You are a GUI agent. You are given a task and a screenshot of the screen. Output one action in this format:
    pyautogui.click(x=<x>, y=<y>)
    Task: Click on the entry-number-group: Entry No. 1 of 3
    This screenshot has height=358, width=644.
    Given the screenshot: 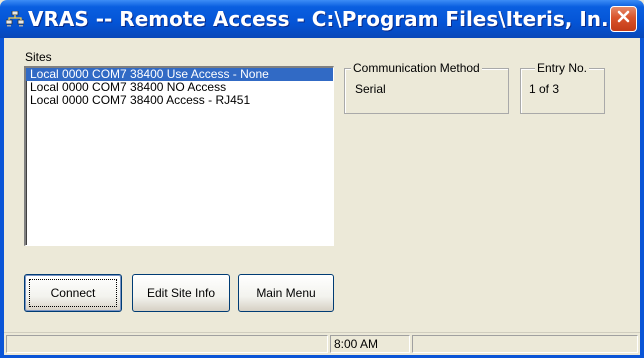 What is the action you would take?
    pyautogui.click(x=562, y=87)
    